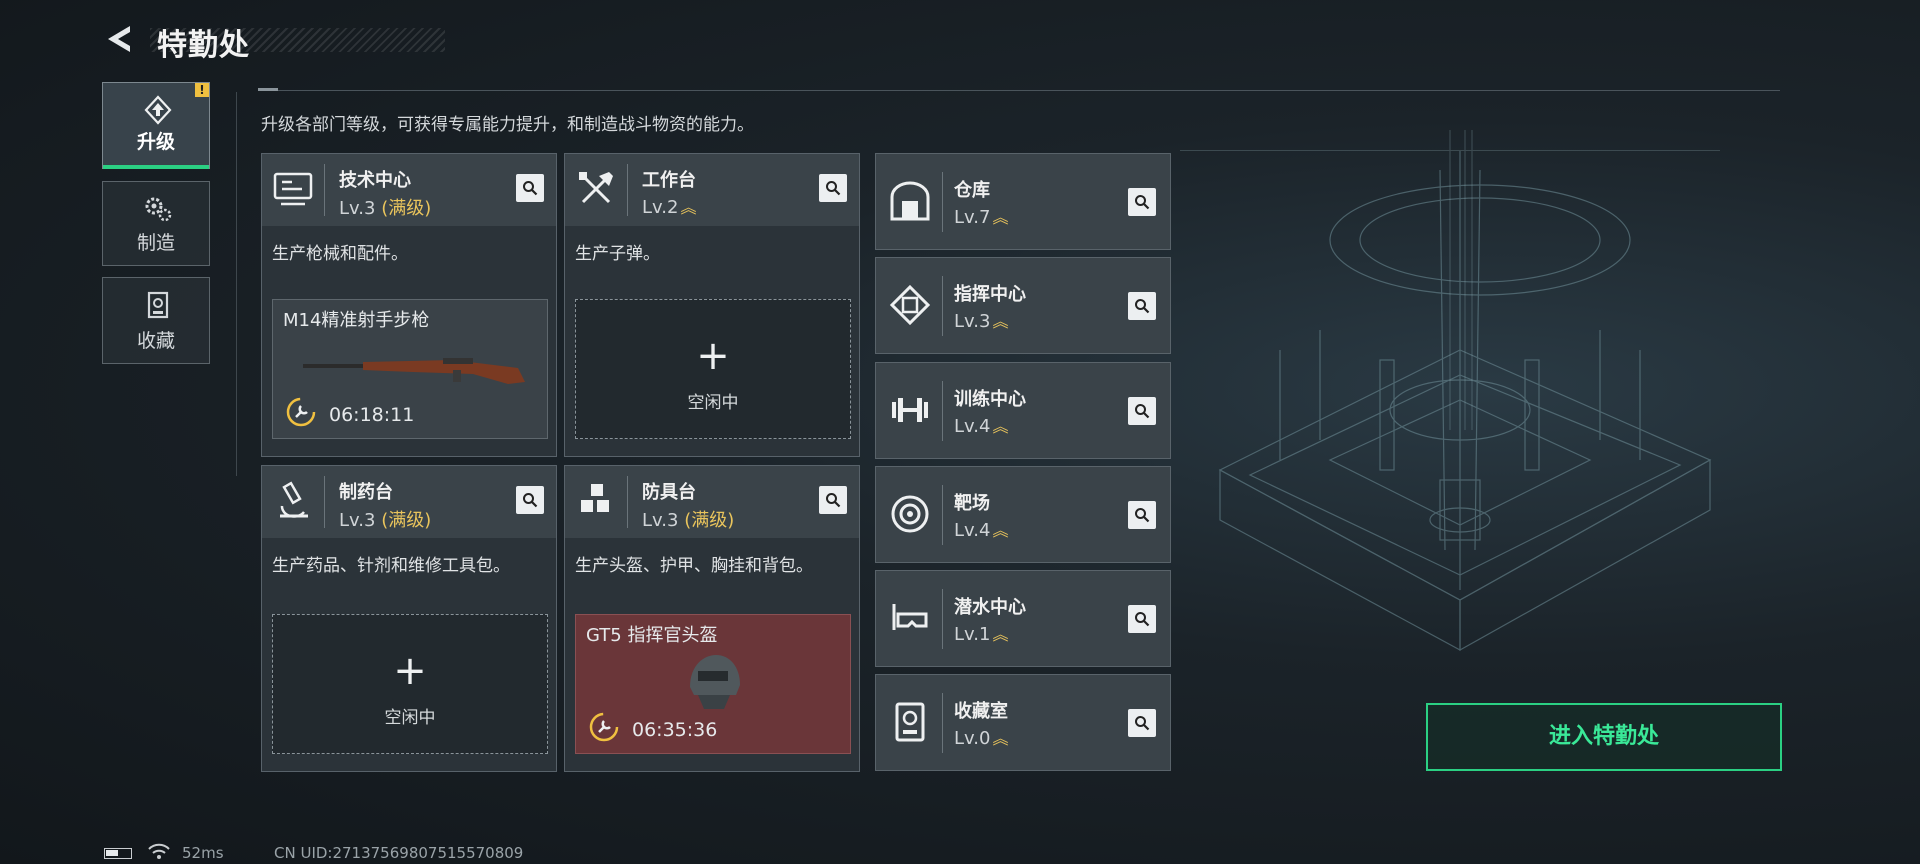 The height and width of the screenshot is (864, 1920). I want to click on department-card-pharmacy: 制药台 Lv.3 (满级) 生产药品、针剂和维修工具包。 + 空闲中, so click(409, 618).